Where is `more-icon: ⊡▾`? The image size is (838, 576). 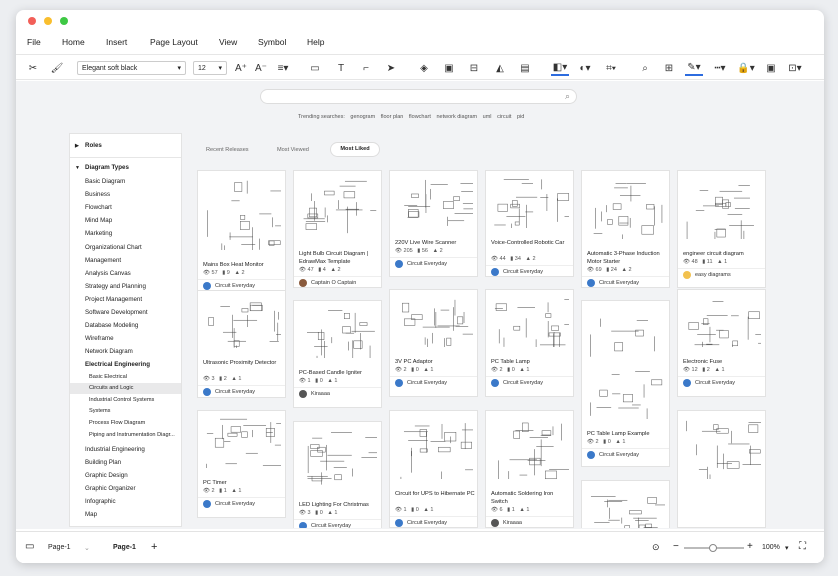 more-icon: ⊡▾ is located at coordinates (795, 68).